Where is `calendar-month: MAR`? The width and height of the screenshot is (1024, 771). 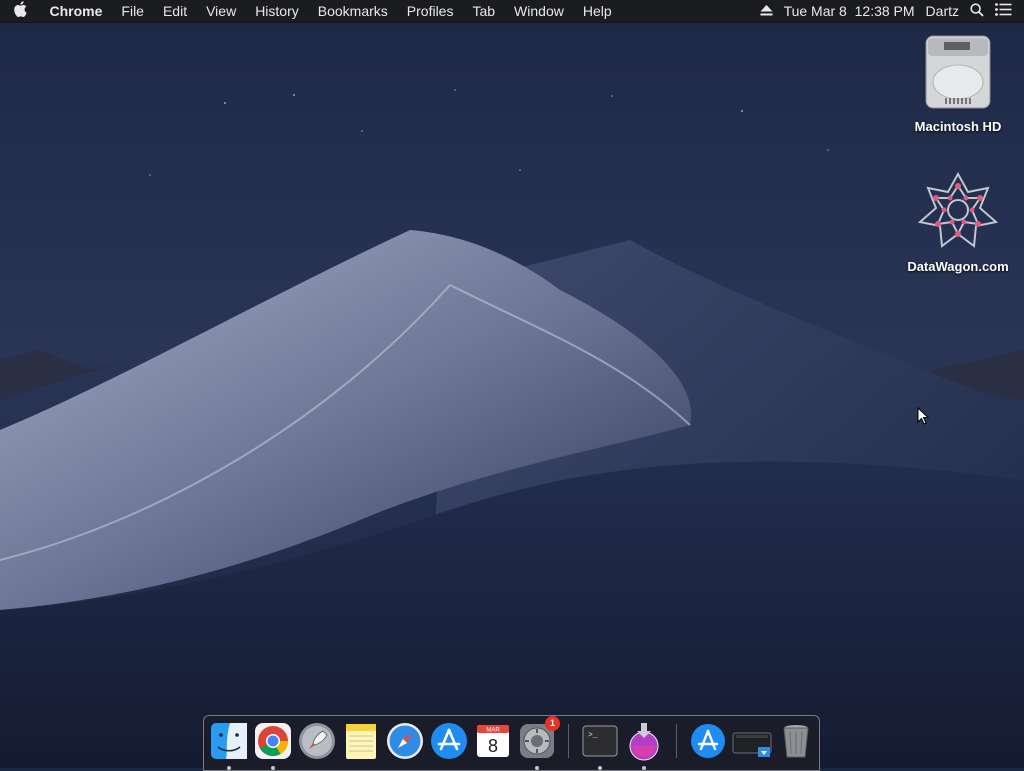 calendar-month: MAR is located at coordinates (493, 731).